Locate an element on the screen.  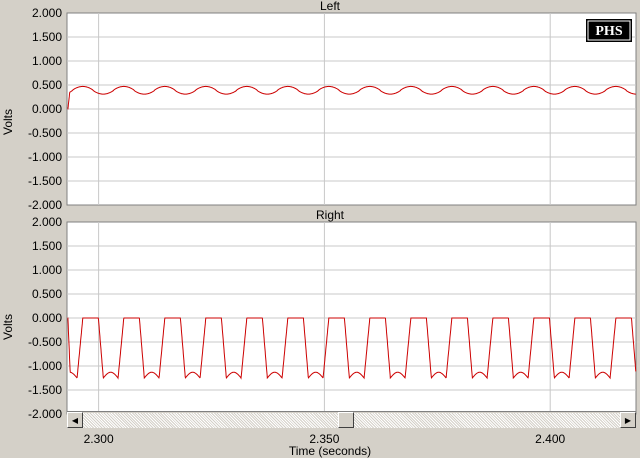
left-y-tick-label: 0.000 is located at coordinates (47, 109).